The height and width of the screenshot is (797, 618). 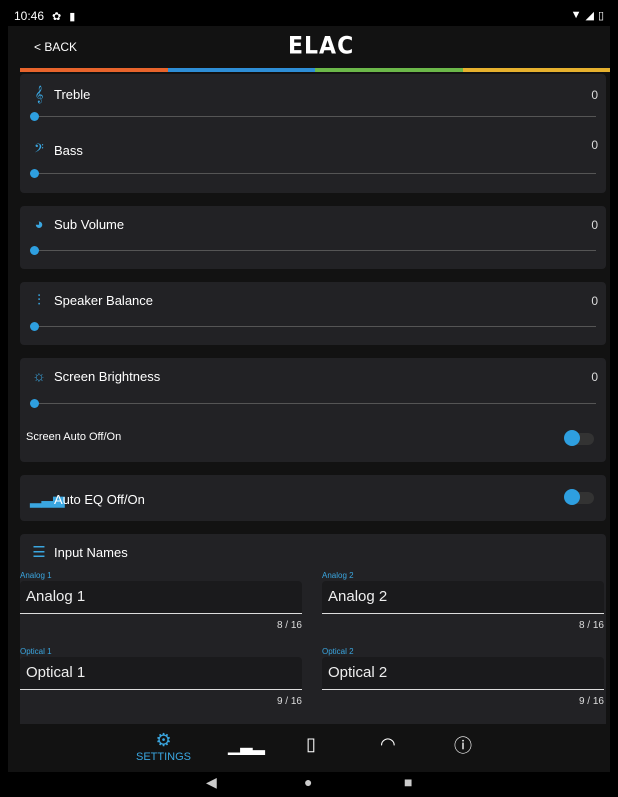 What do you see at coordinates (313, 133) in the screenshot?
I see `tone-card: 𝄞 Treble 0 𝄢 Bass 0` at bounding box center [313, 133].